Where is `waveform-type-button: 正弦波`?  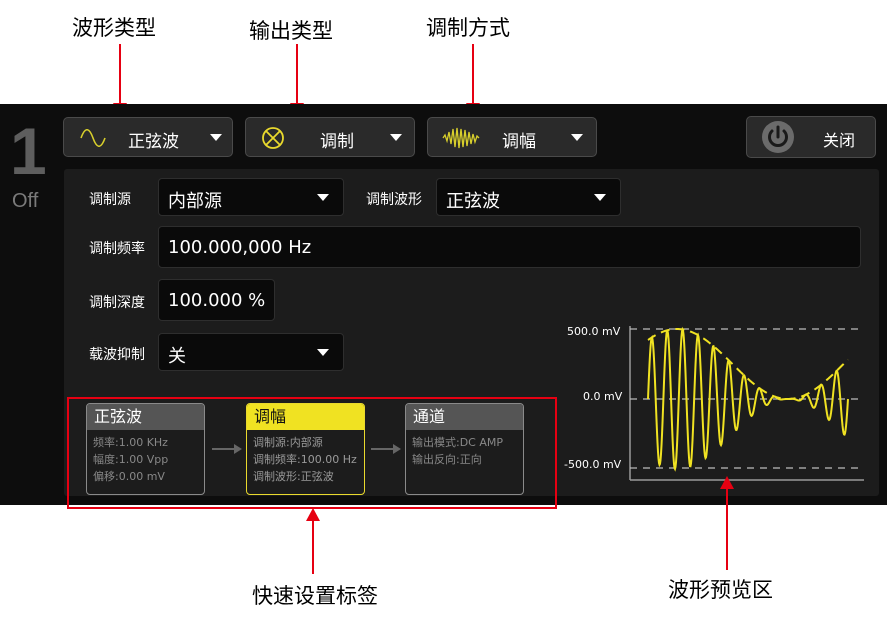 waveform-type-button: 正弦波 is located at coordinates (148, 137).